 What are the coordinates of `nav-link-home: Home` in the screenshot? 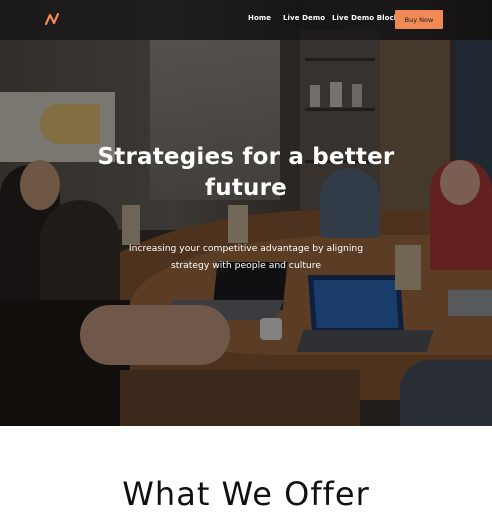 It's located at (259, 18).